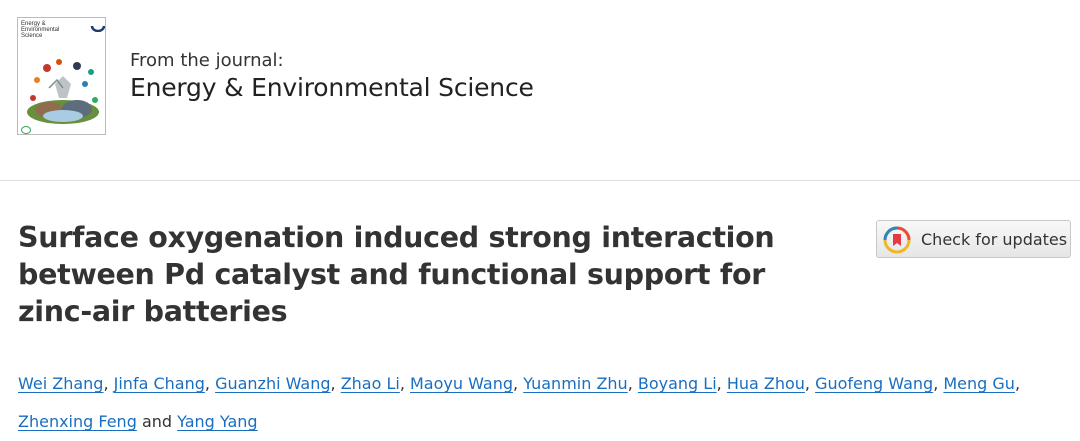  What do you see at coordinates (766, 383) in the screenshot?
I see `author-link: Hua Zhou` at bounding box center [766, 383].